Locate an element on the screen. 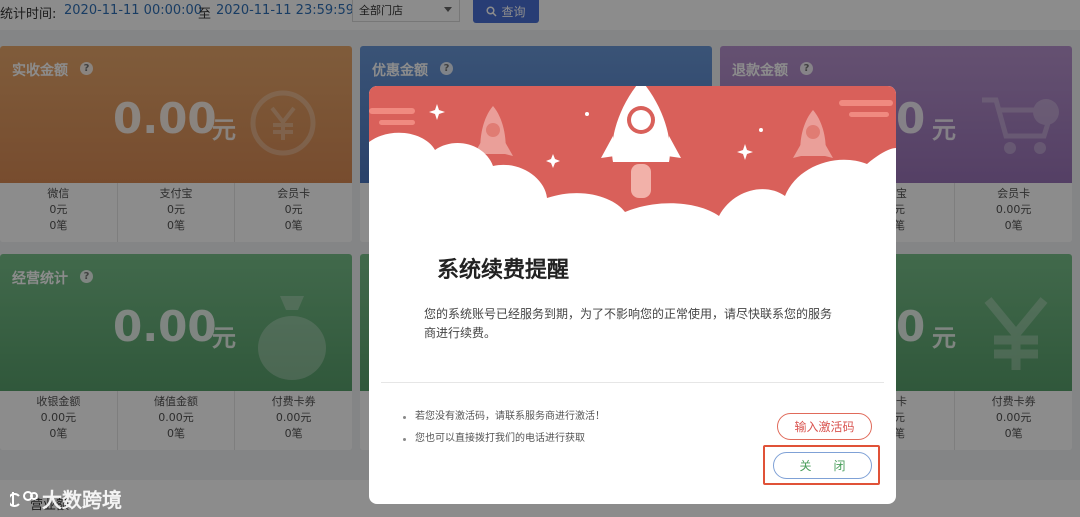  dialog-title: 系统续费提醒 is located at coordinates (503, 270).